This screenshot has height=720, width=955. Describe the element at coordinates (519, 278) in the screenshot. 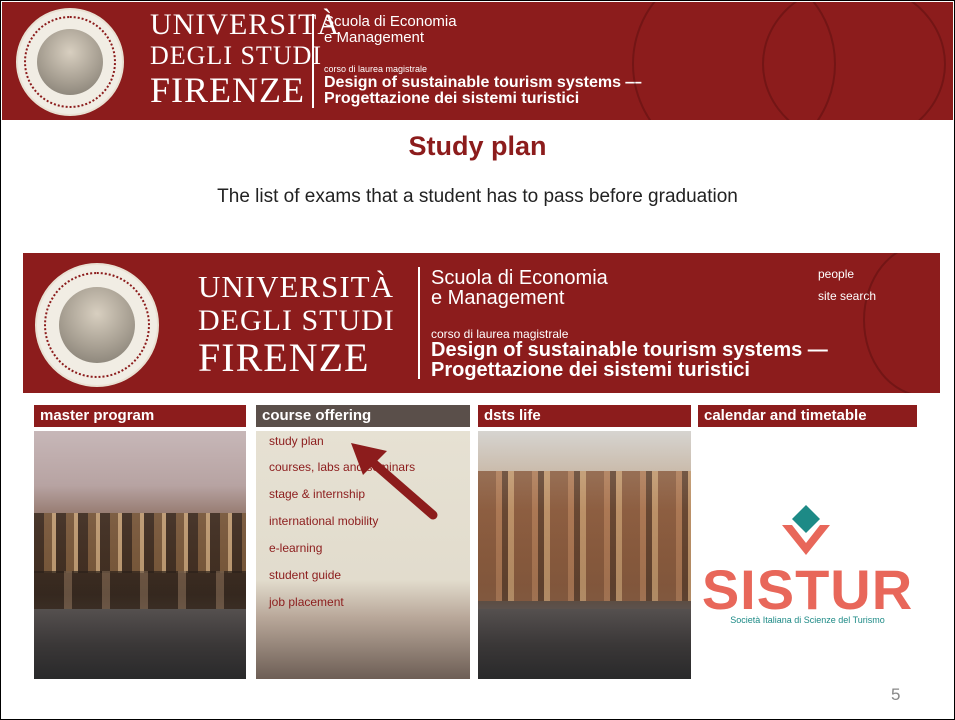

I see `site-school-line1: Scuola di Economia` at that location.